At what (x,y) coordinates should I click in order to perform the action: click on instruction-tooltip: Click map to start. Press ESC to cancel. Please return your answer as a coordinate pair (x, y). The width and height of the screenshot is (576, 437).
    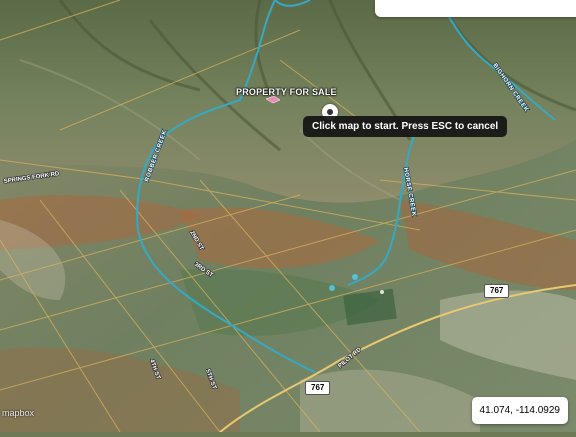
    Looking at the image, I should click on (405, 126).